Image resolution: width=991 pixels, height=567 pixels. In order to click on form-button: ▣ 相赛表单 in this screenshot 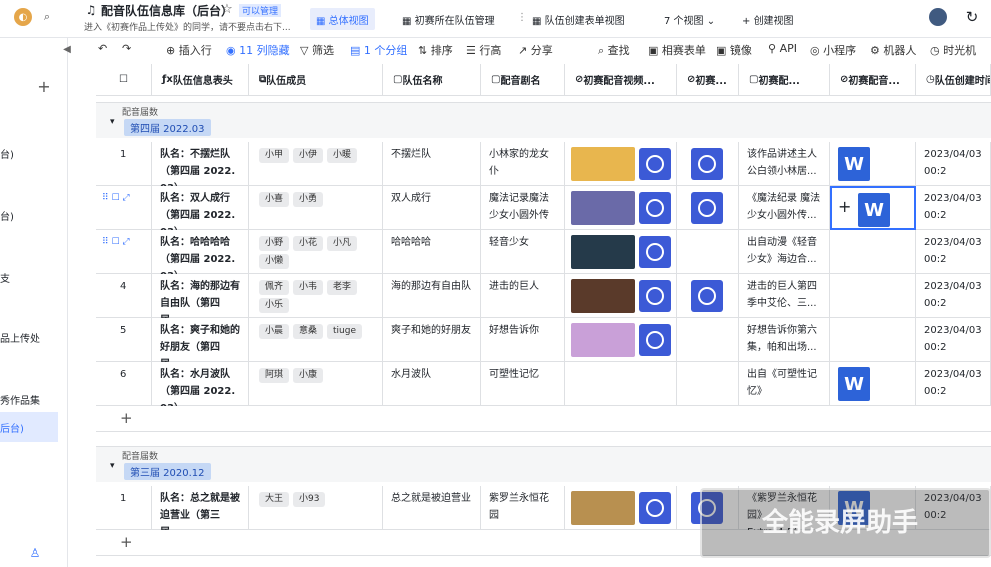, I will do `click(677, 50)`.